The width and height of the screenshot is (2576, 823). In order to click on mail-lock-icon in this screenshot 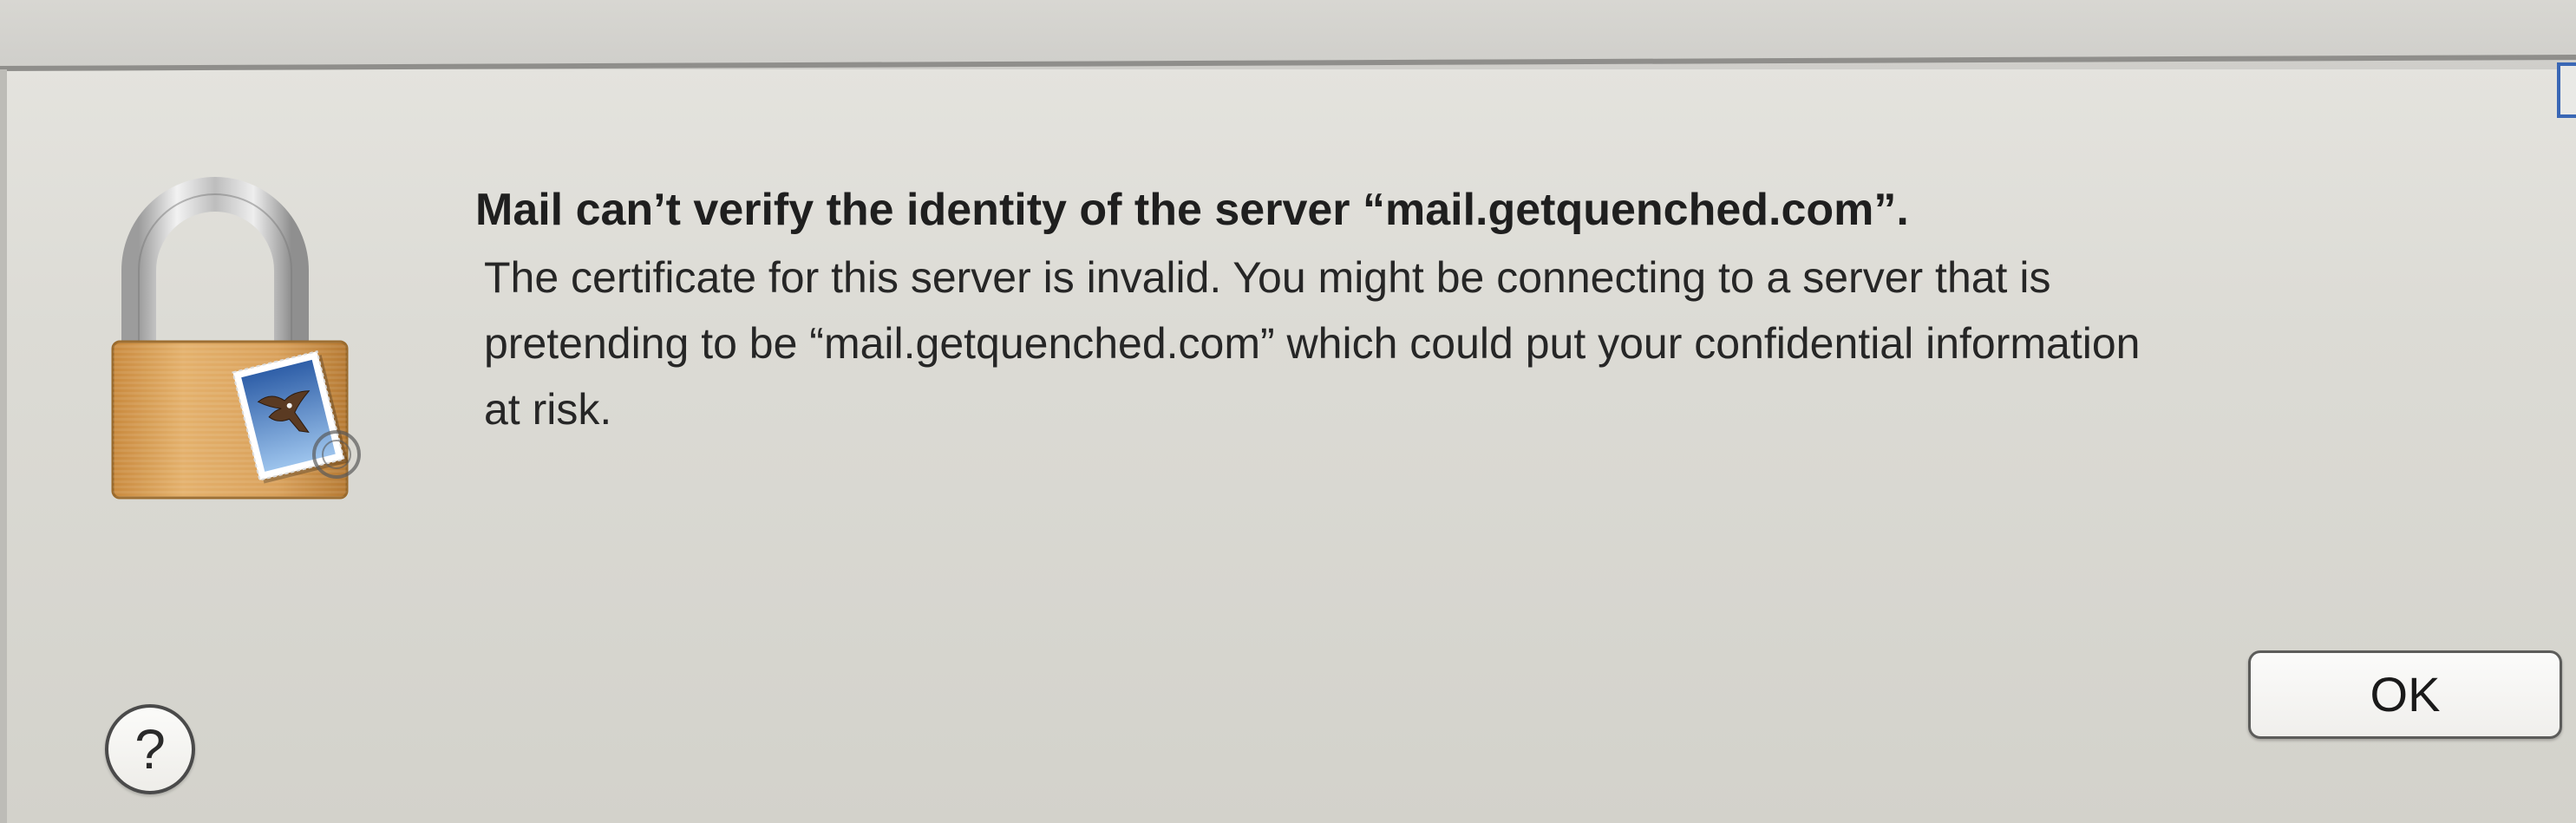, I will do `click(236, 338)`.